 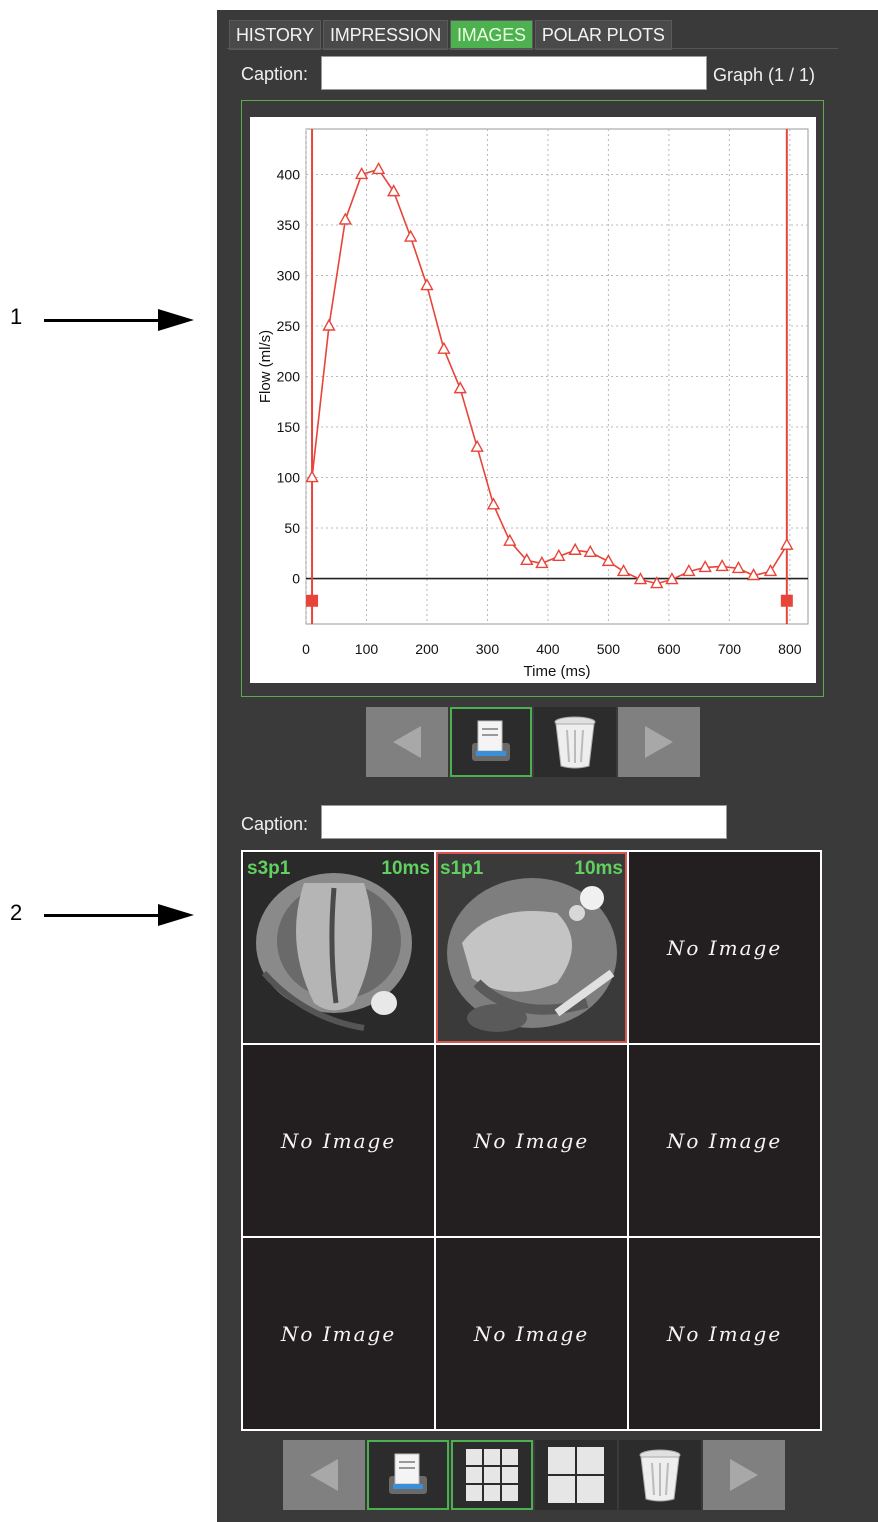 I want to click on graph-print-button, so click(x=491, y=742).